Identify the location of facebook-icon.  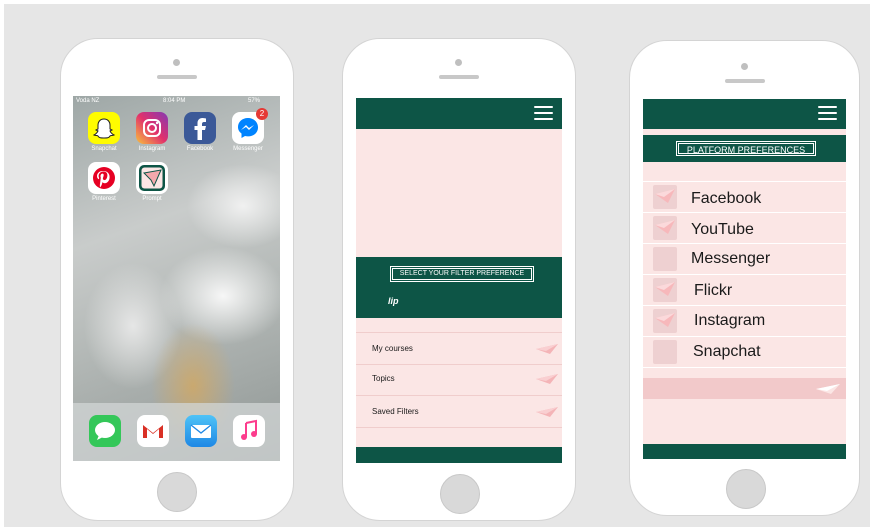
(200, 128).